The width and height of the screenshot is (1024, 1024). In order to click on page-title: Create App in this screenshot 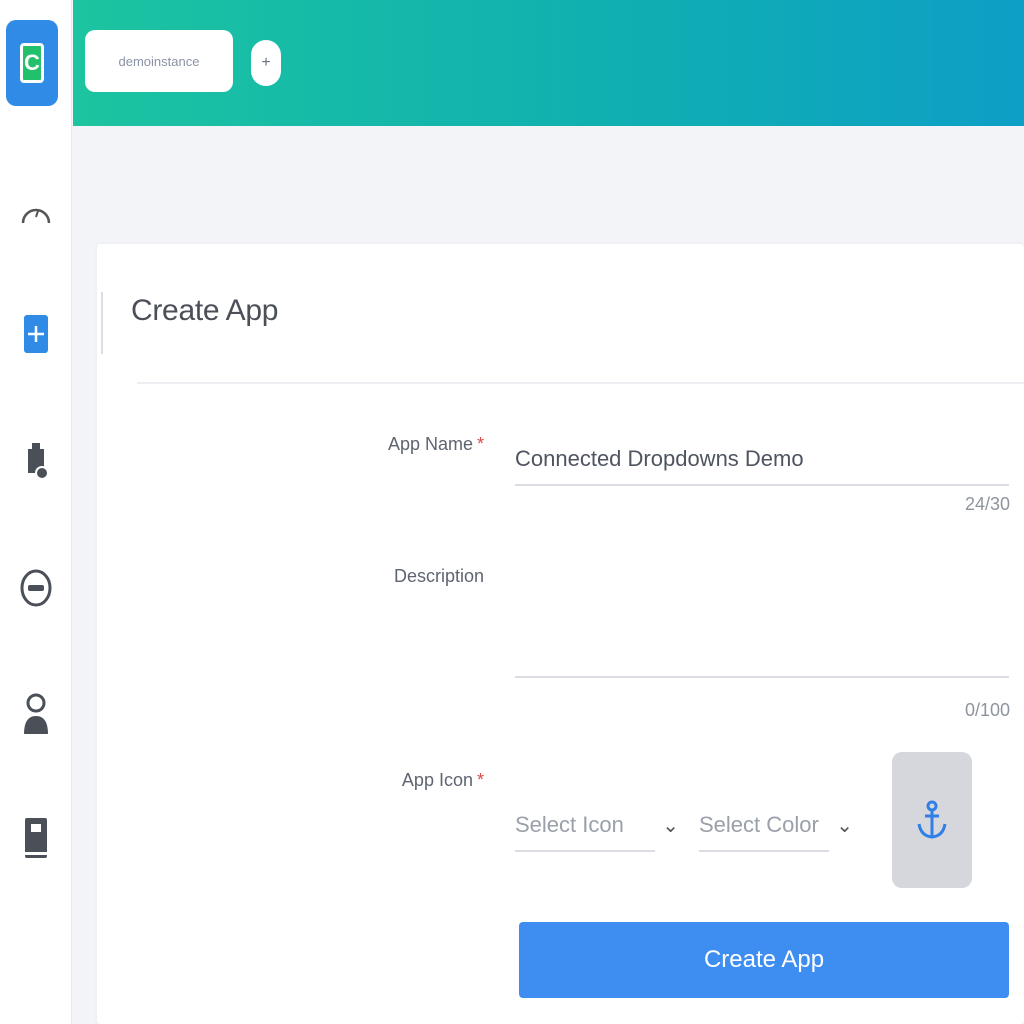, I will do `click(205, 310)`.